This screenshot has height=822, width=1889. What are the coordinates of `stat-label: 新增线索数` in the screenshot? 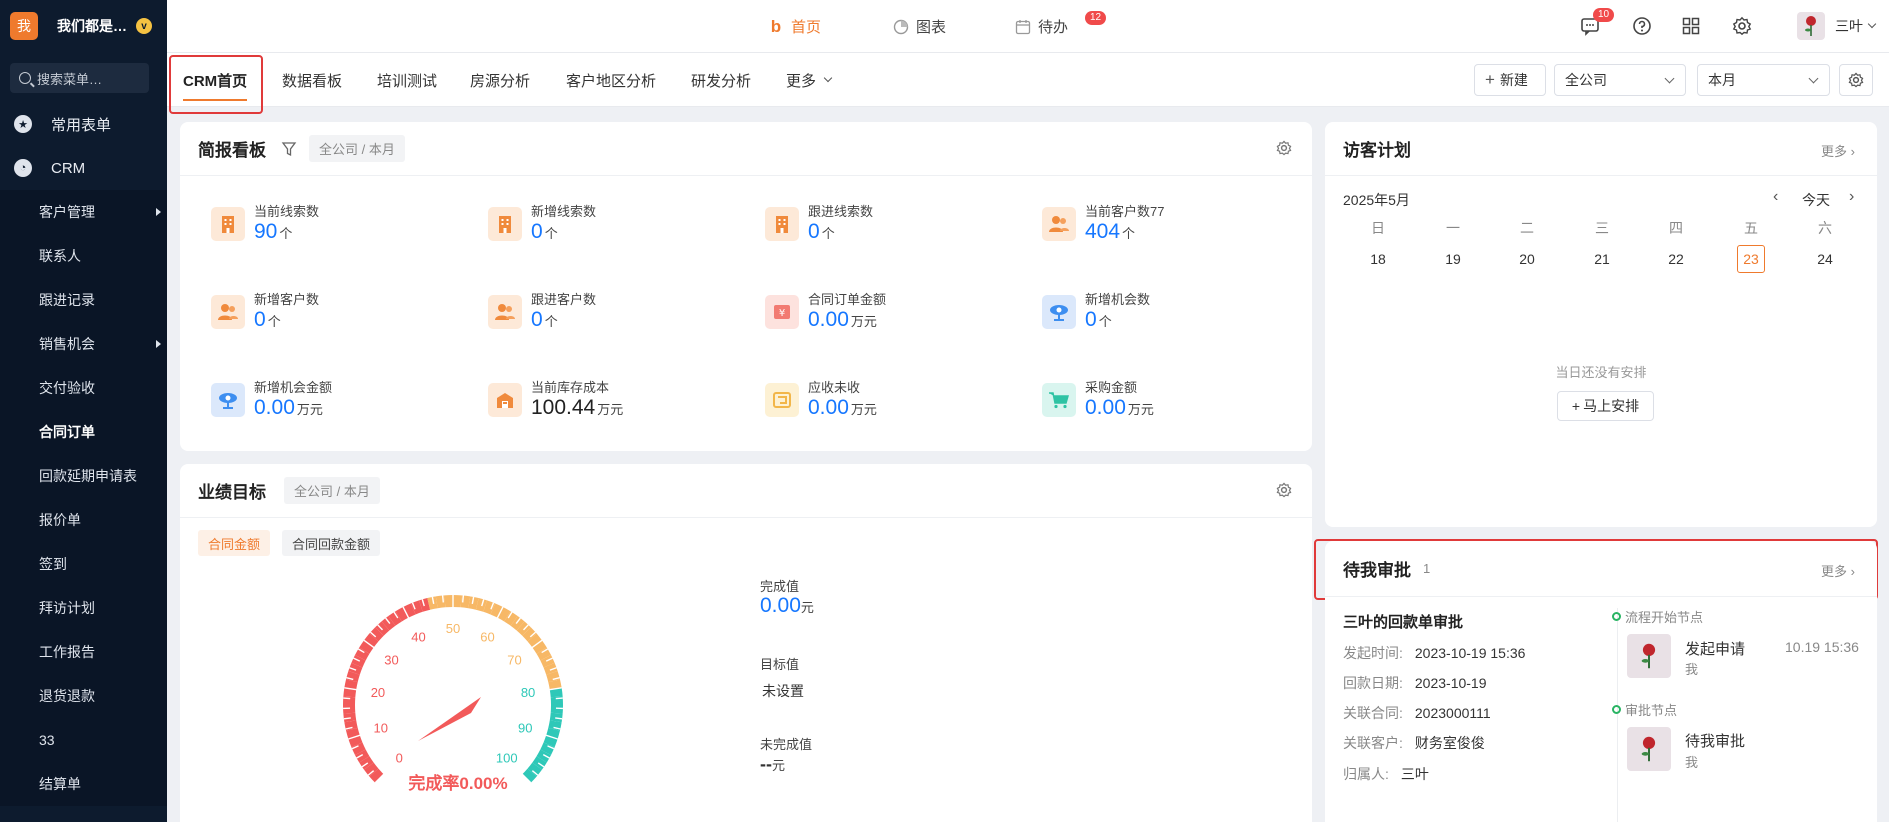 It's located at (564, 211).